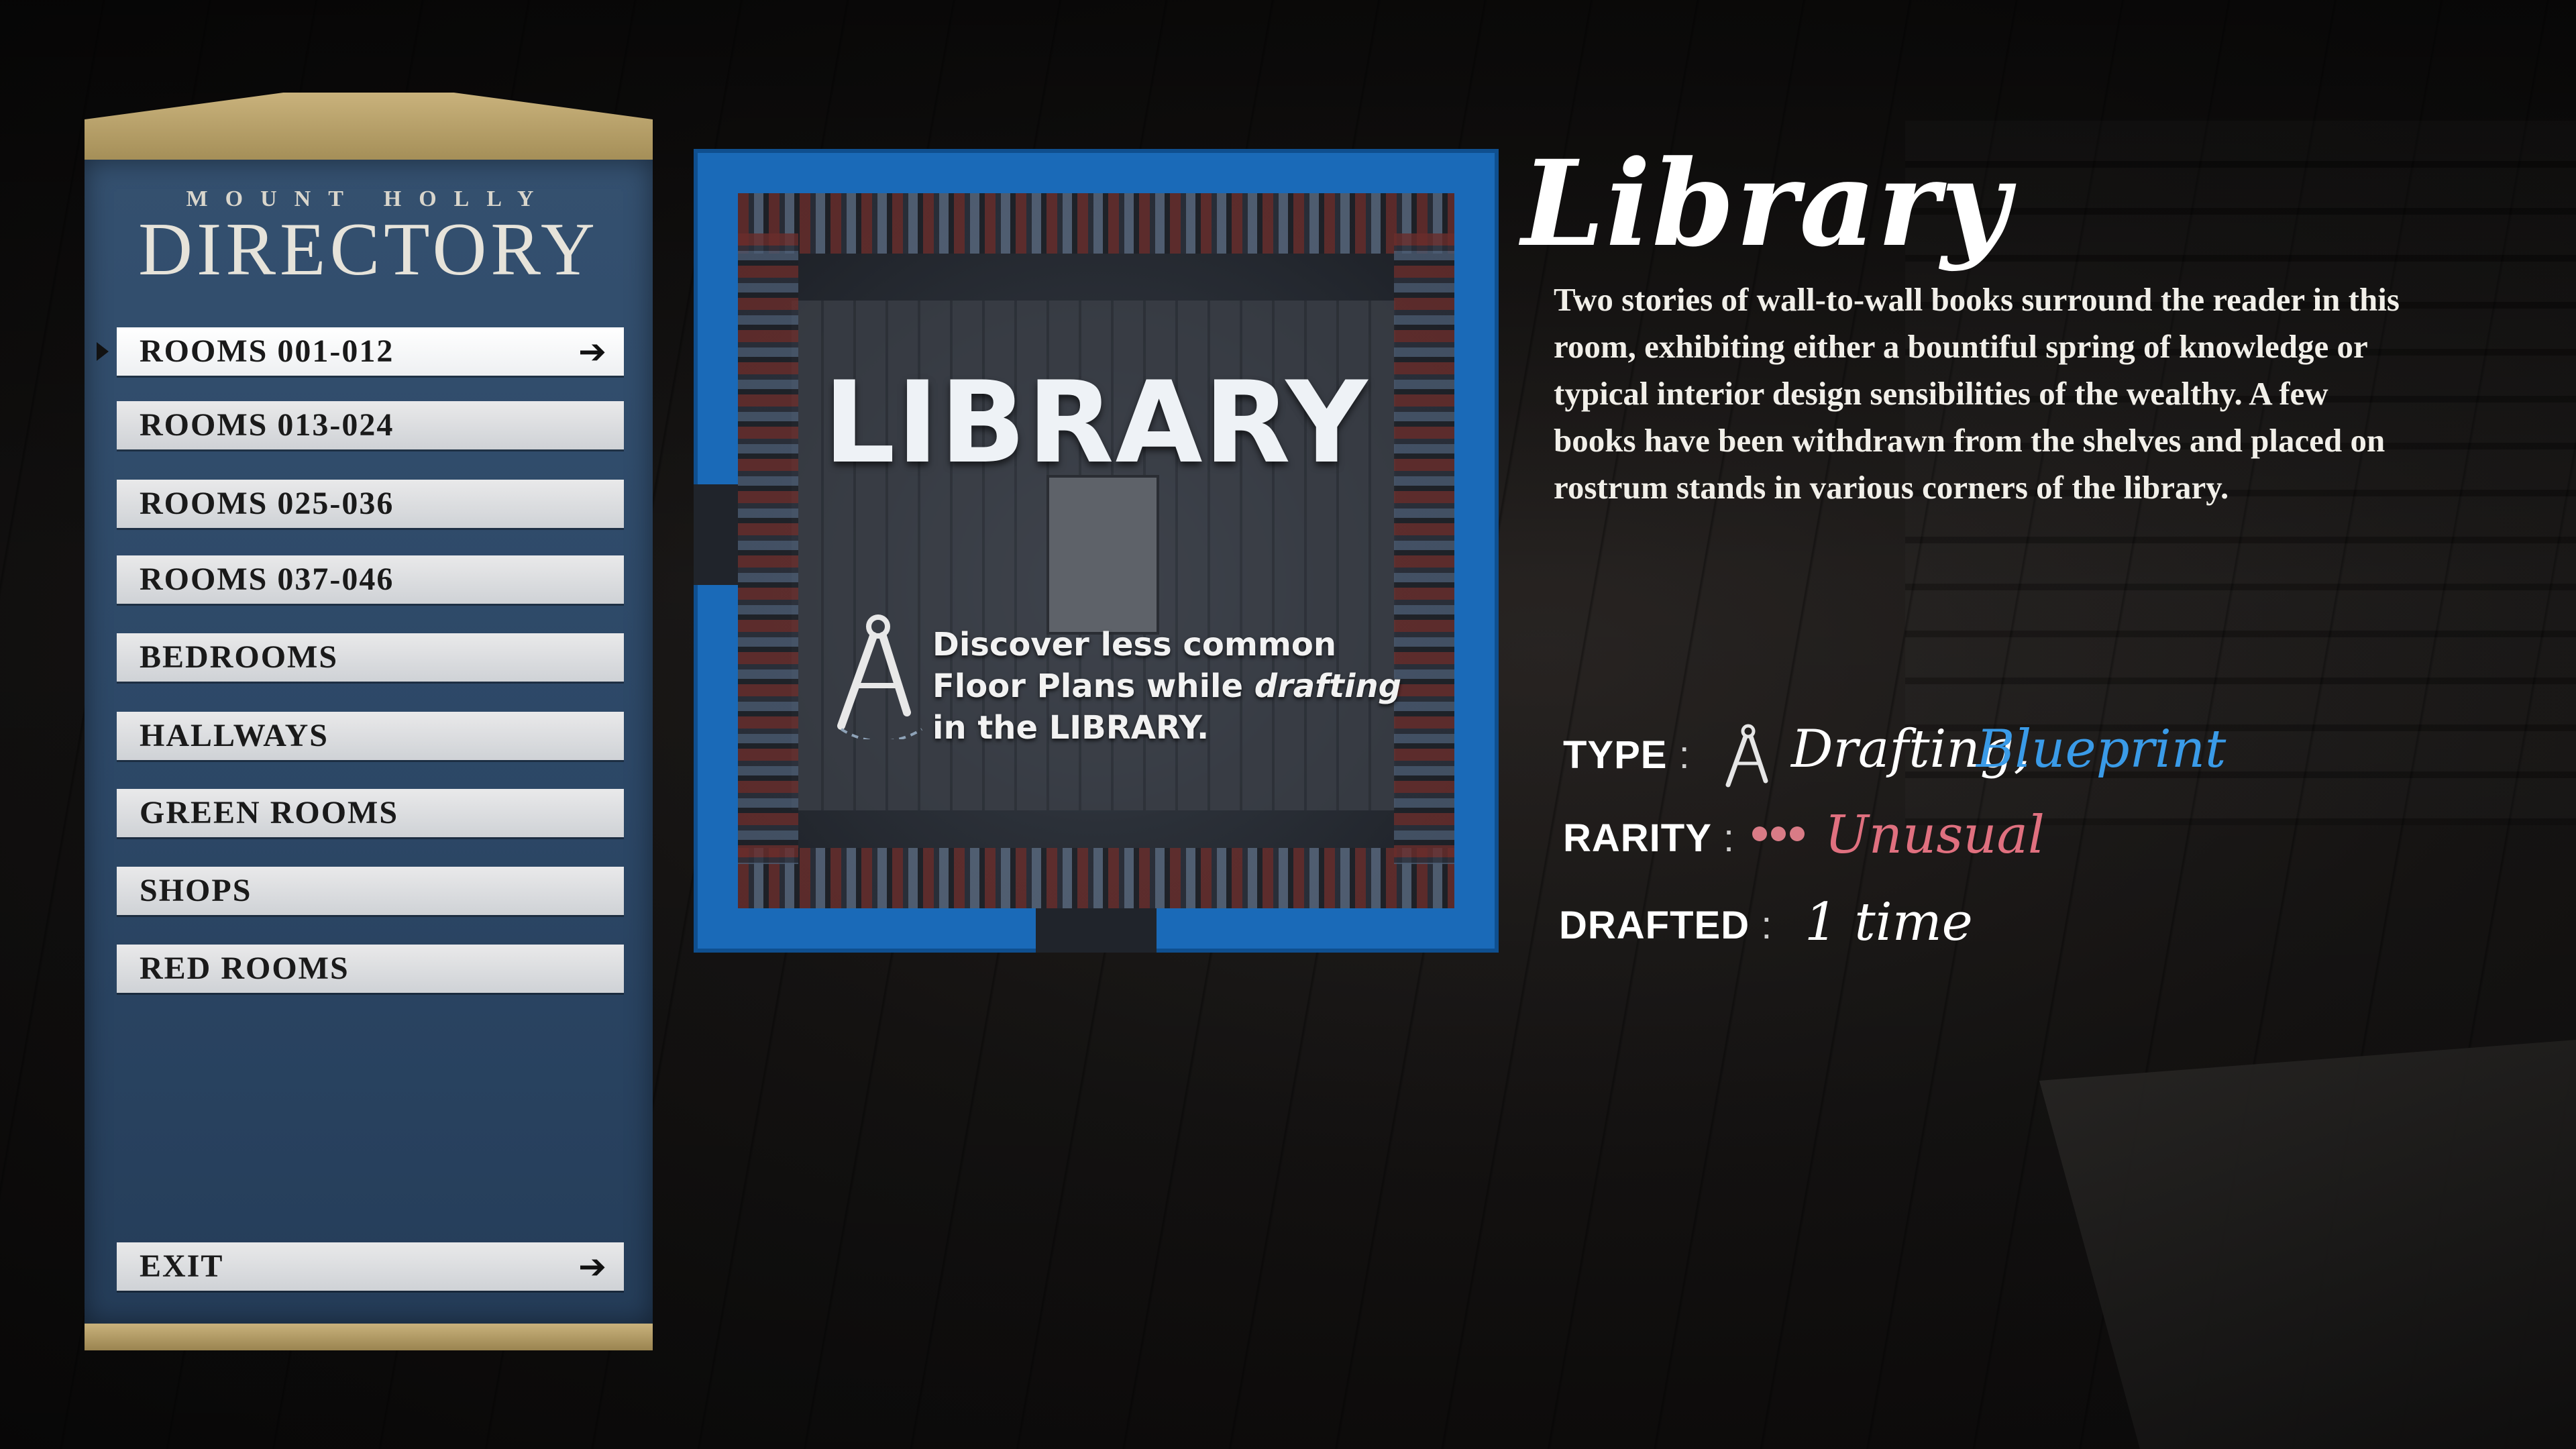 Image resolution: width=2576 pixels, height=1449 pixels. Describe the element at coordinates (370, 891) in the screenshot. I see `menu-item-shops: SHOPS` at that location.